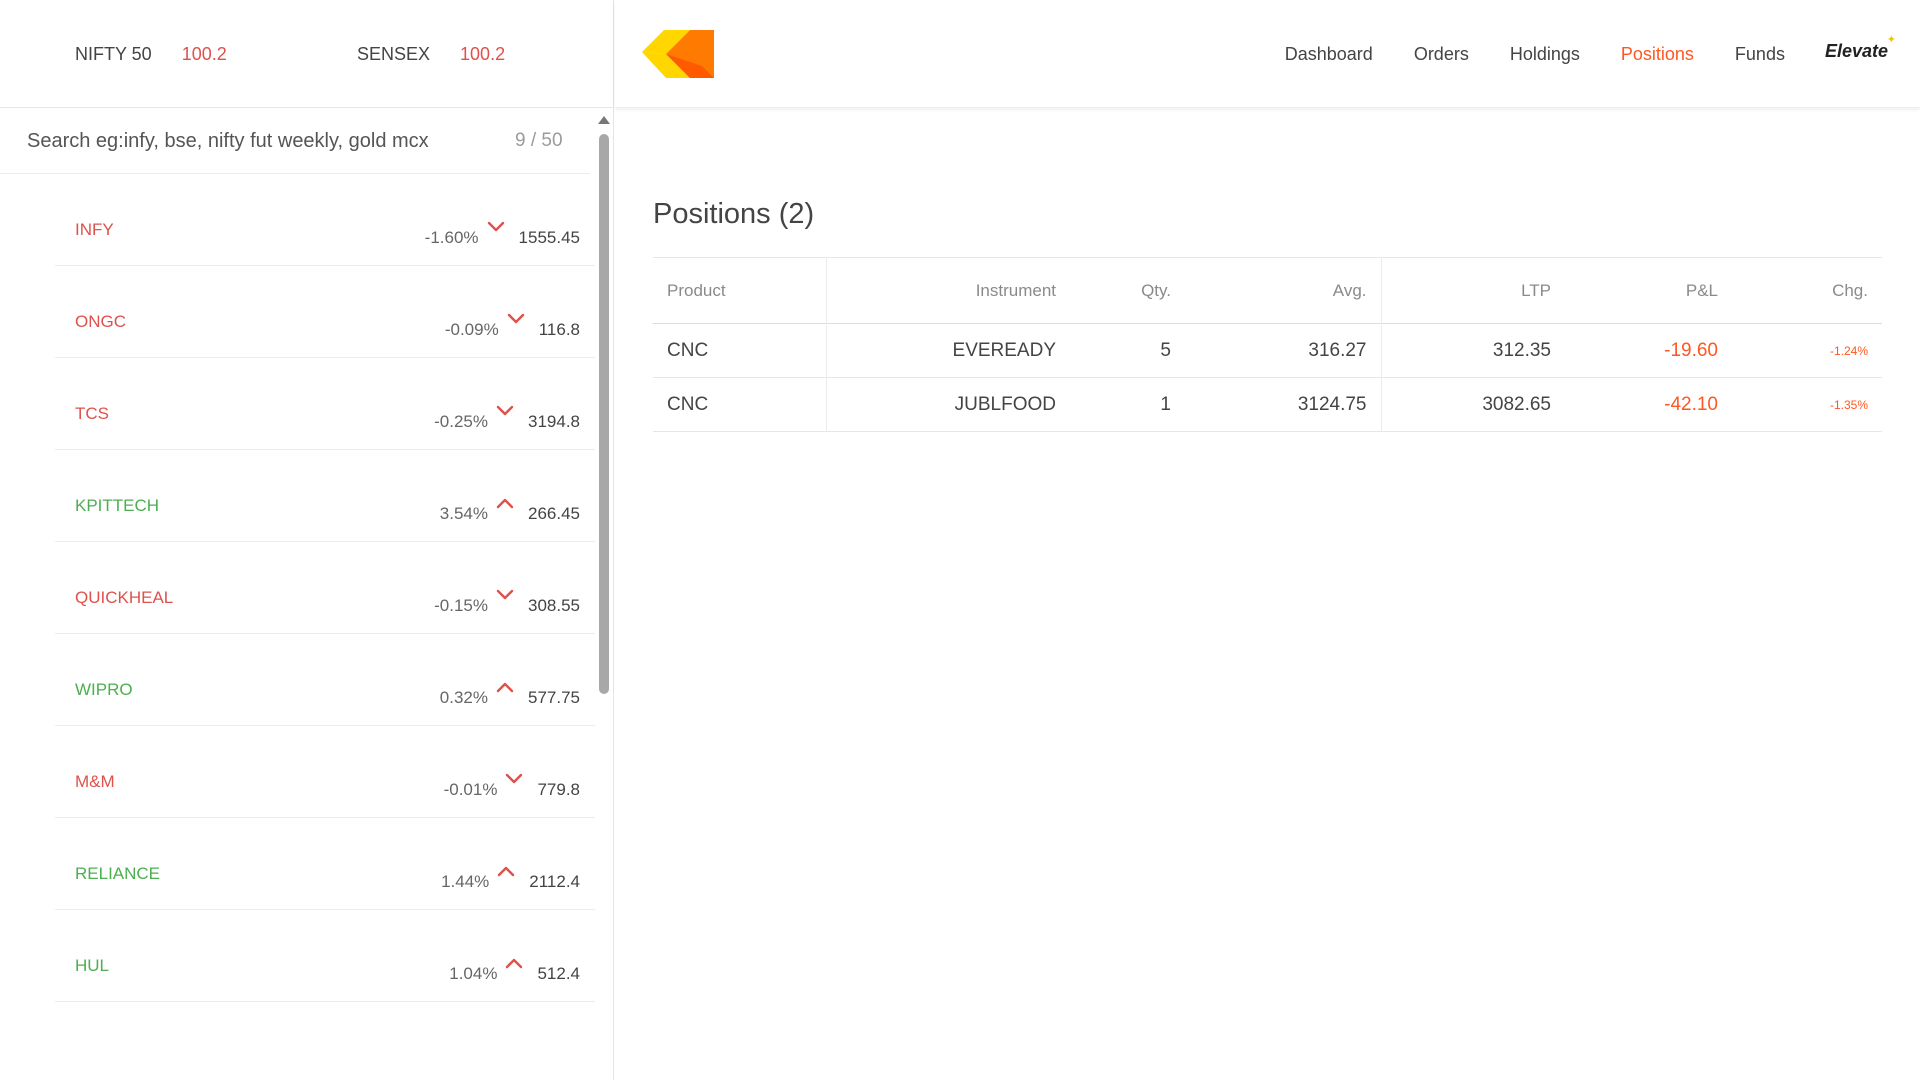 The width and height of the screenshot is (1920, 1080). What do you see at coordinates (461, 421) in the screenshot?
I see `percent-change: -0.25%` at bounding box center [461, 421].